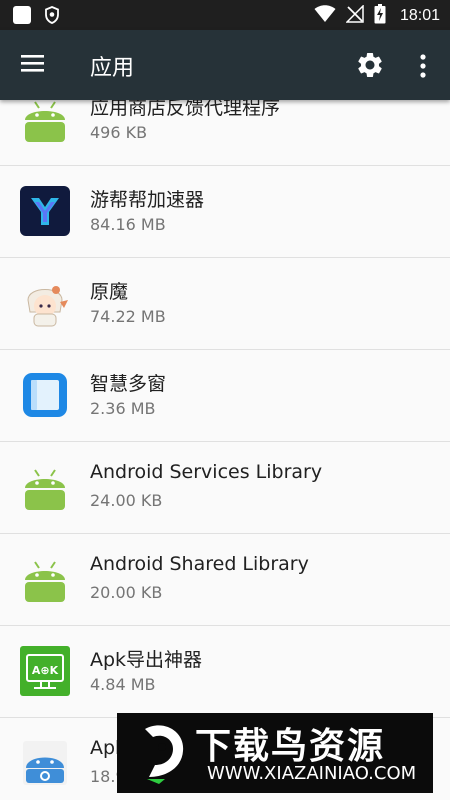 The image size is (450, 800). What do you see at coordinates (147, 200) in the screenshot?
I see `app-name: 游帮帮加速器` at bounding box center [147, 200].